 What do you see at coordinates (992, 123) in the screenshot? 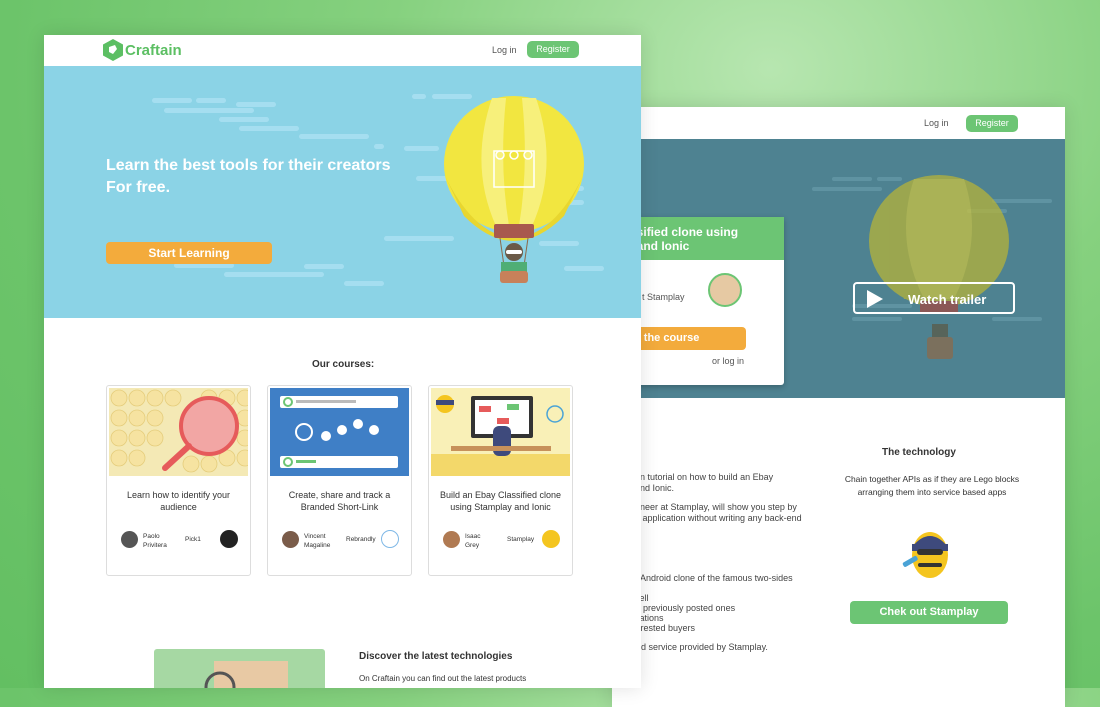
I see `back-register-button: Register` at bounding box center [992, 123].